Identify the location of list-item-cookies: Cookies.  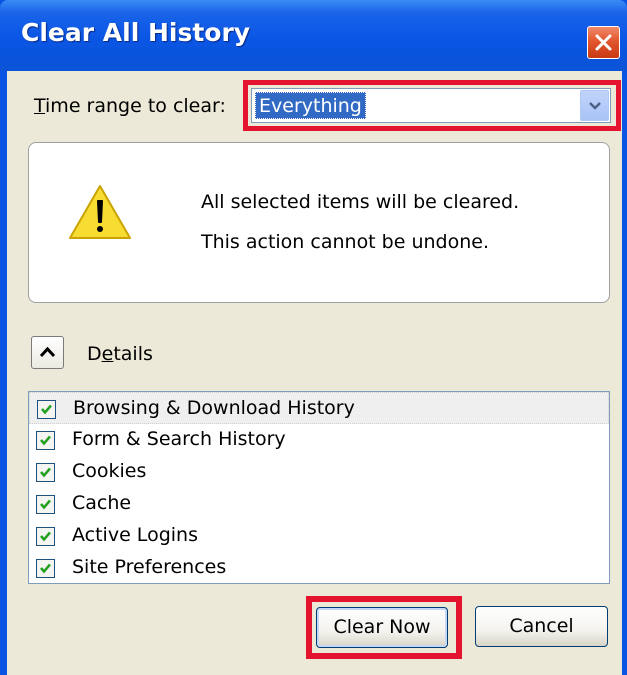
(319, 472).